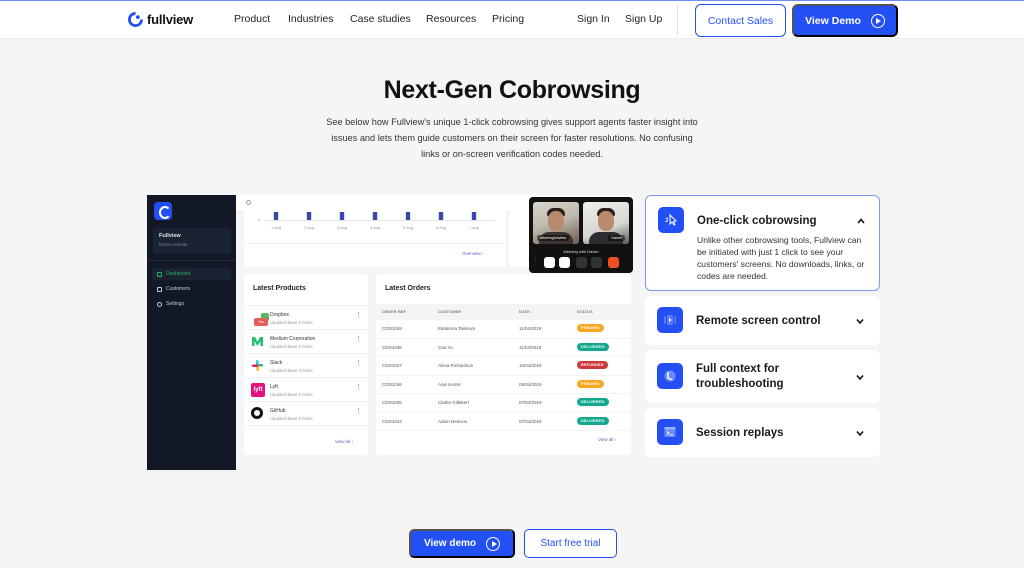  I want to click on screen-share-button, so click(581, 262).